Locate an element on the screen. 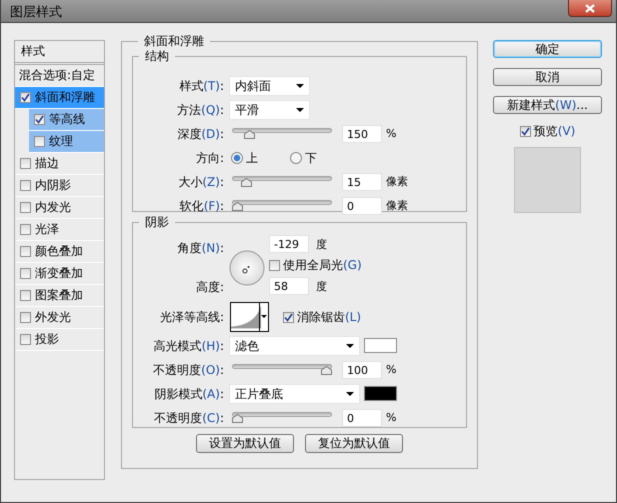  field-label: 不透明度(O): is located at coordinates (188, 369).